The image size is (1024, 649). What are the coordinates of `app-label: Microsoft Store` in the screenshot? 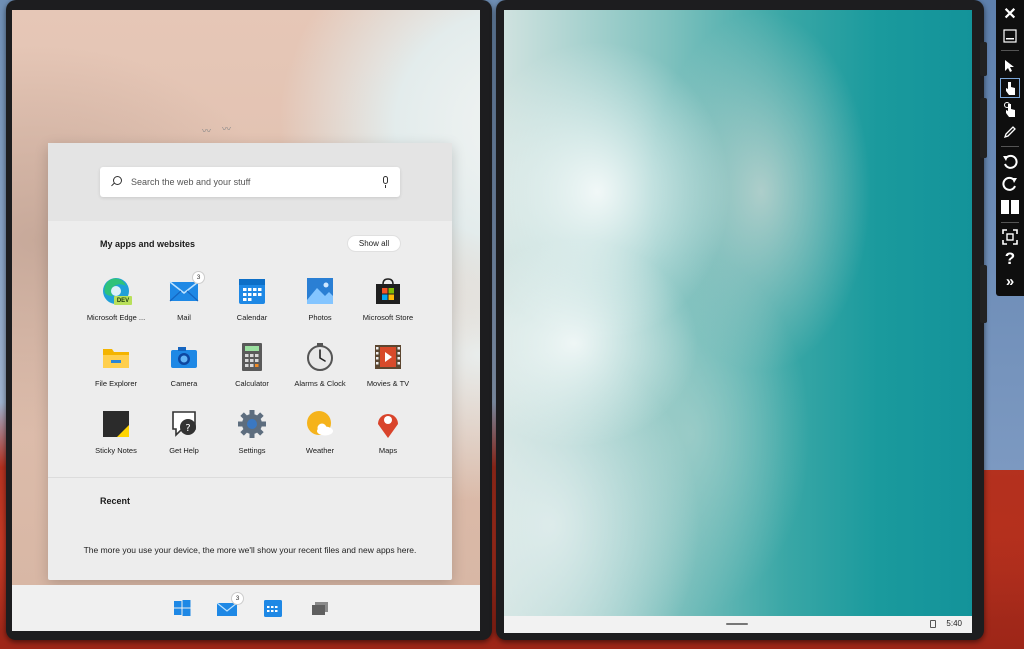 It's located at (388, 317).